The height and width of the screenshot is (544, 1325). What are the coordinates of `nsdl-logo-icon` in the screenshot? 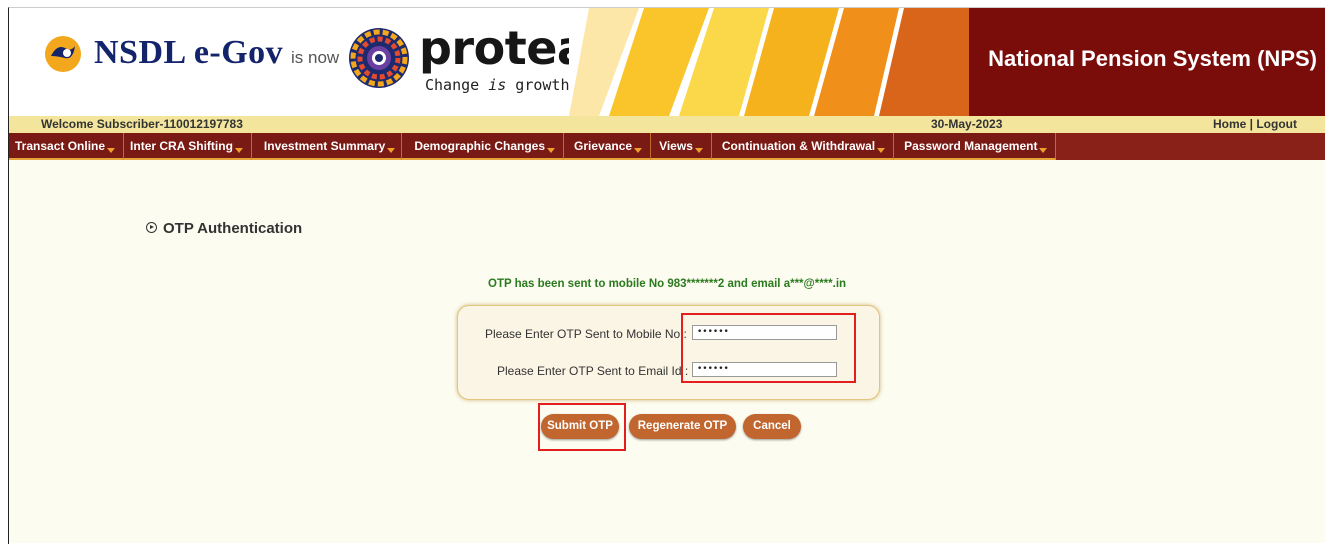 It's located at (63, 54).